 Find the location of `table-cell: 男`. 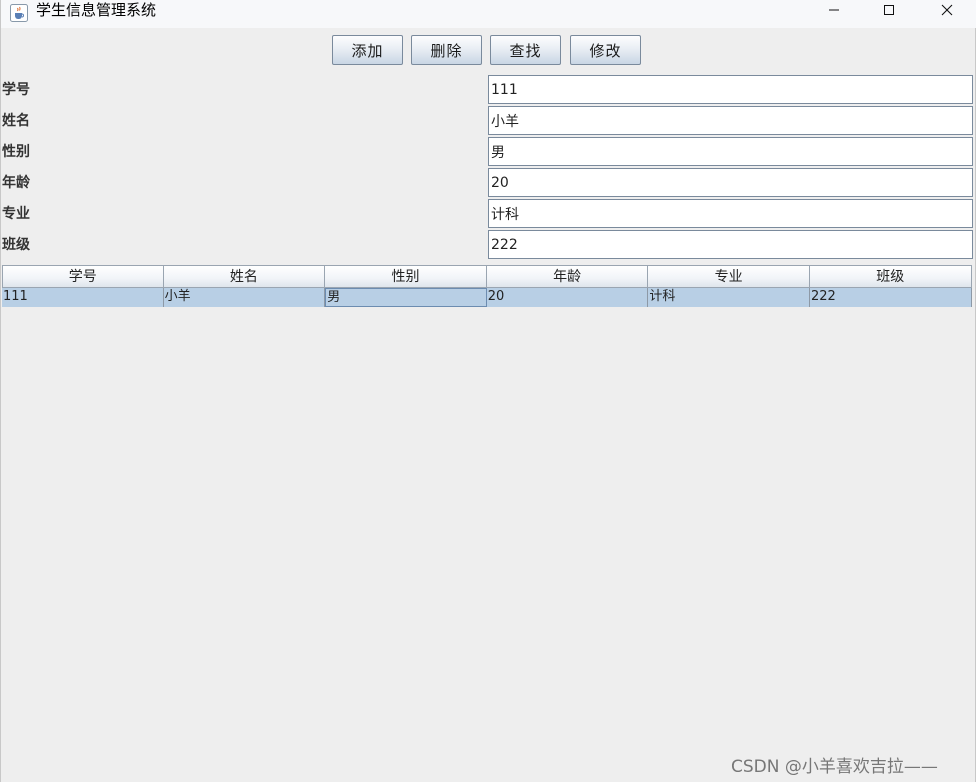

table-cell: 男 is located at coordinates (406, 297).